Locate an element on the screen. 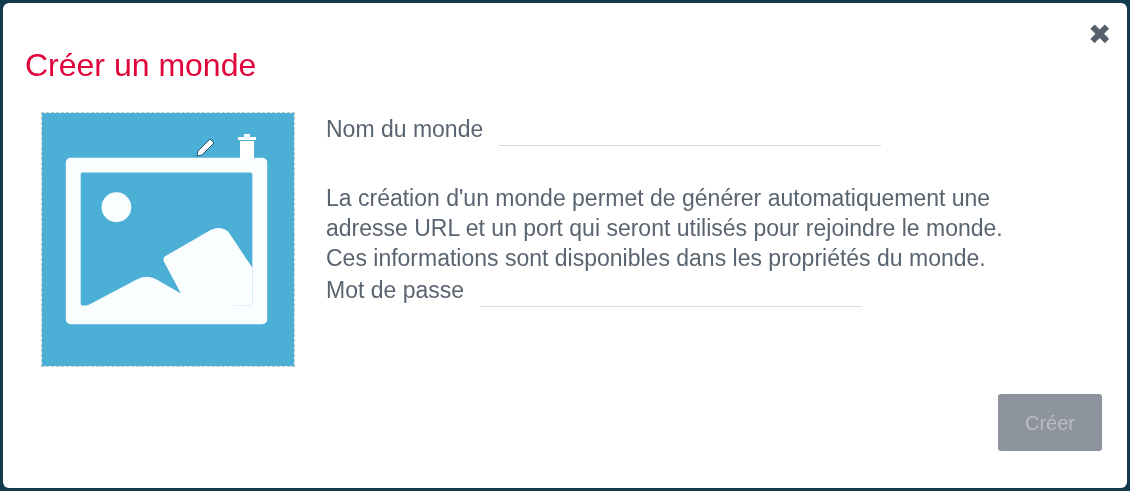 The height and width of the screenshot is (491, 1130). description-text: La création d'un monde permet de générer automatiquement une adresse URL et un port qui seront utilisés pour rejoindre le monde. Ces informations sont disponibles dans les propriétés du monde. is located at coordinates (665, 228).